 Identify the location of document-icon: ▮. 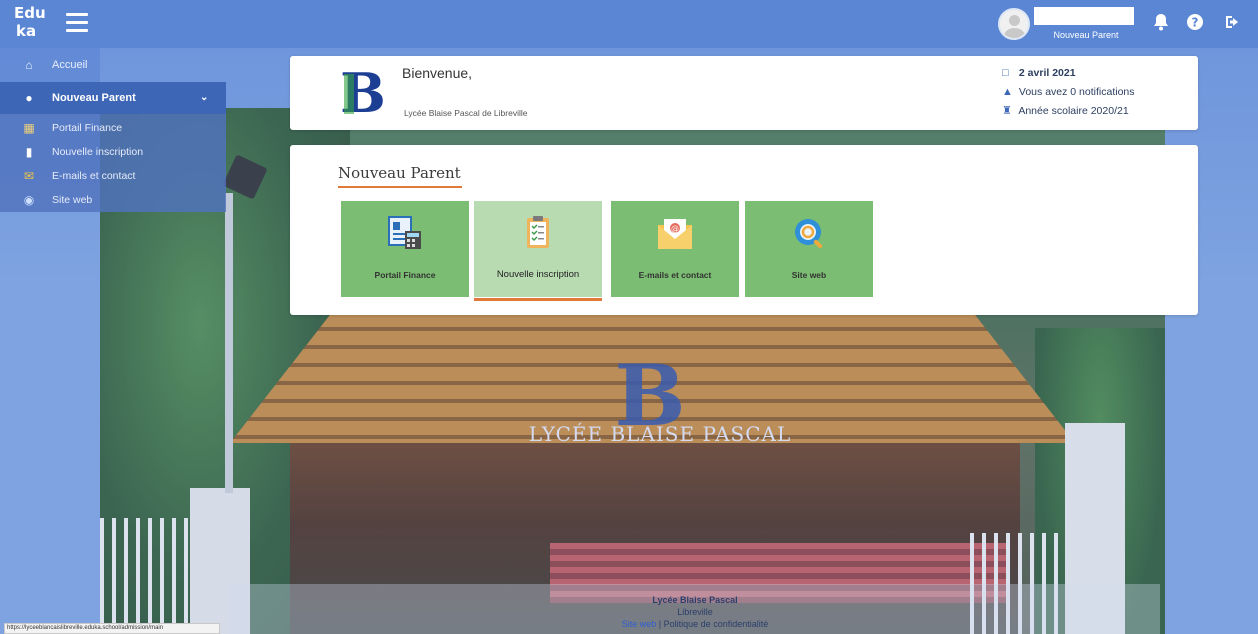
(29, 152).